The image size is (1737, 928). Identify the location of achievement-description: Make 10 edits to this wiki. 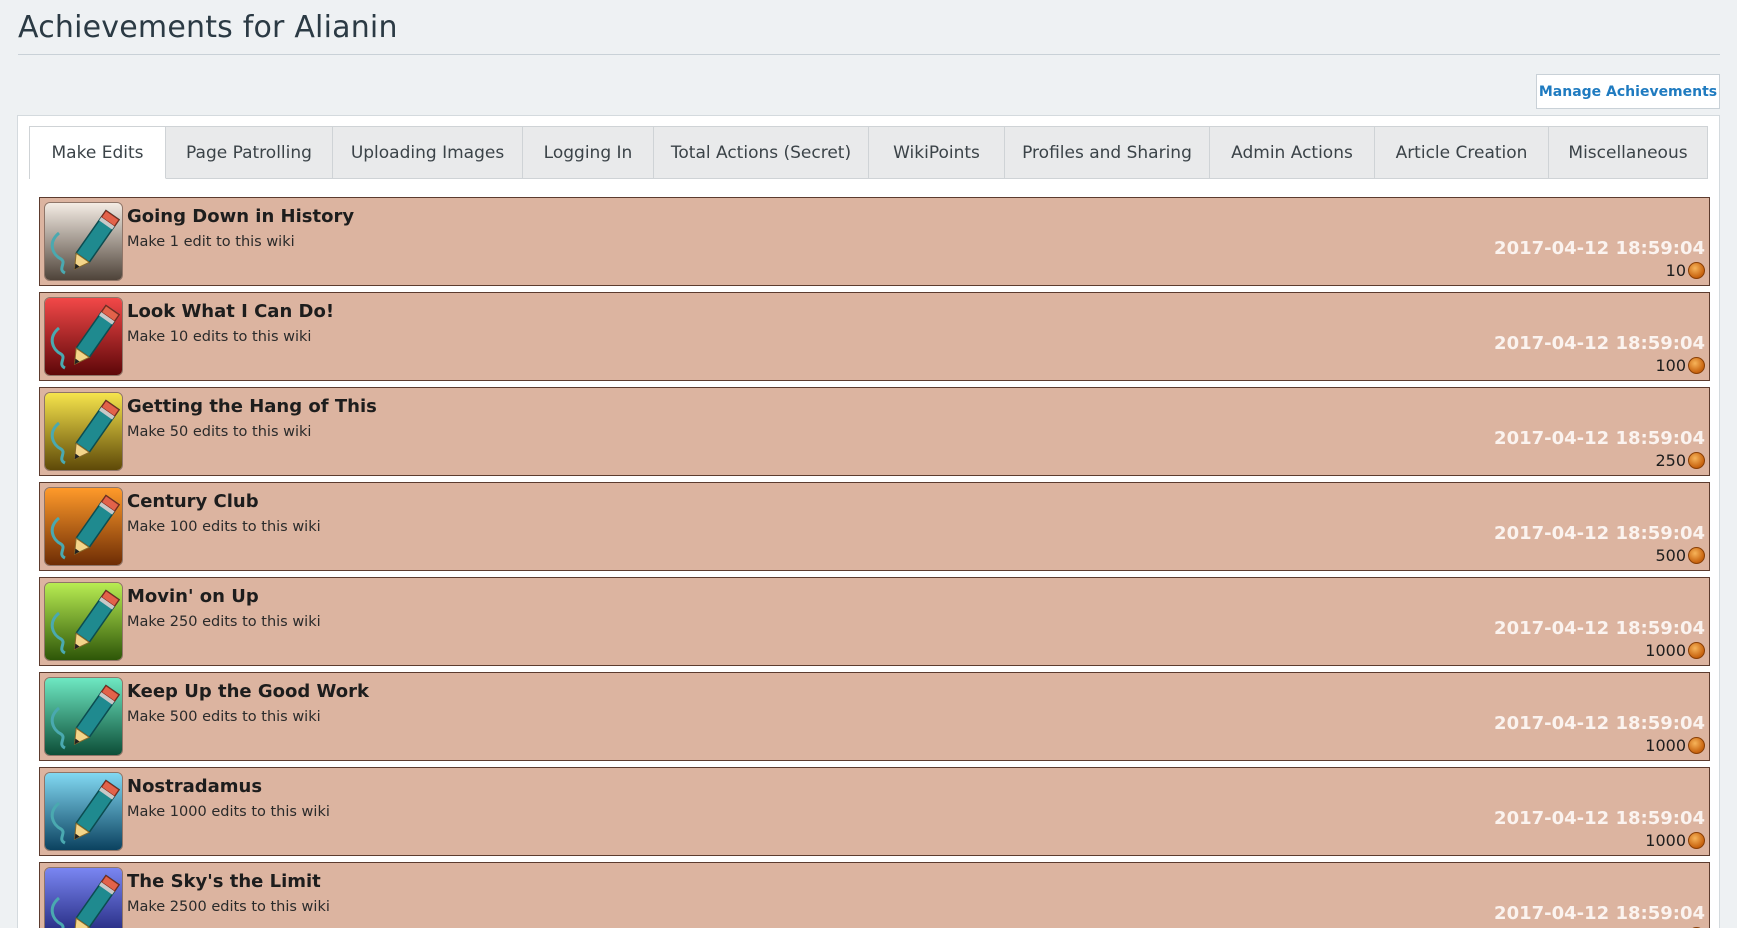
(219, 337).